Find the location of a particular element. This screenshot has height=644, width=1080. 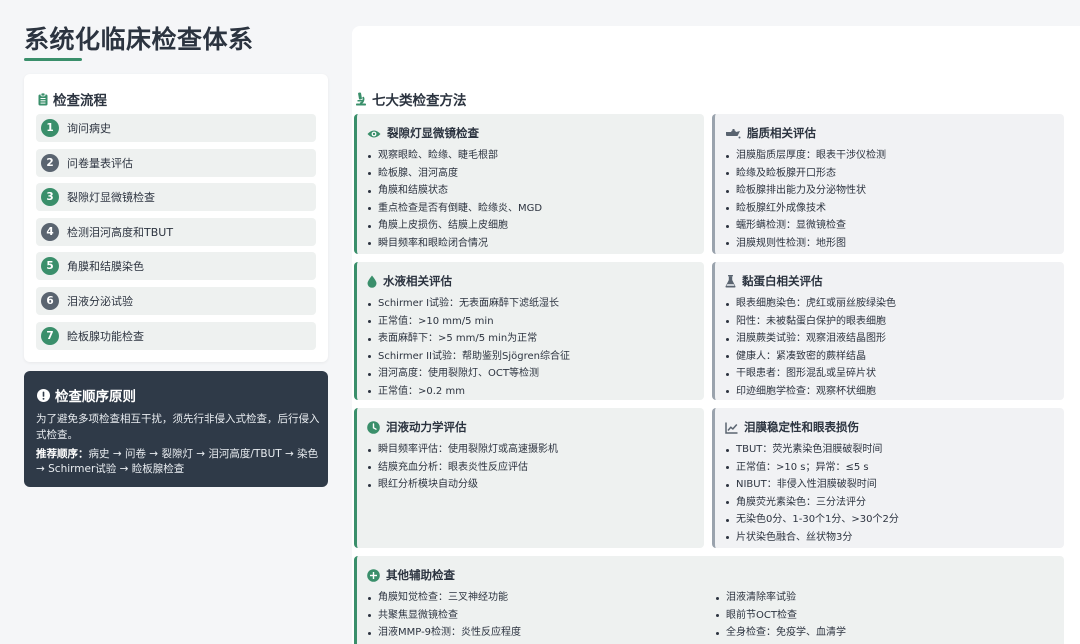

step-label: 角膜和结膜染色 is located at coordinates (105, 267).